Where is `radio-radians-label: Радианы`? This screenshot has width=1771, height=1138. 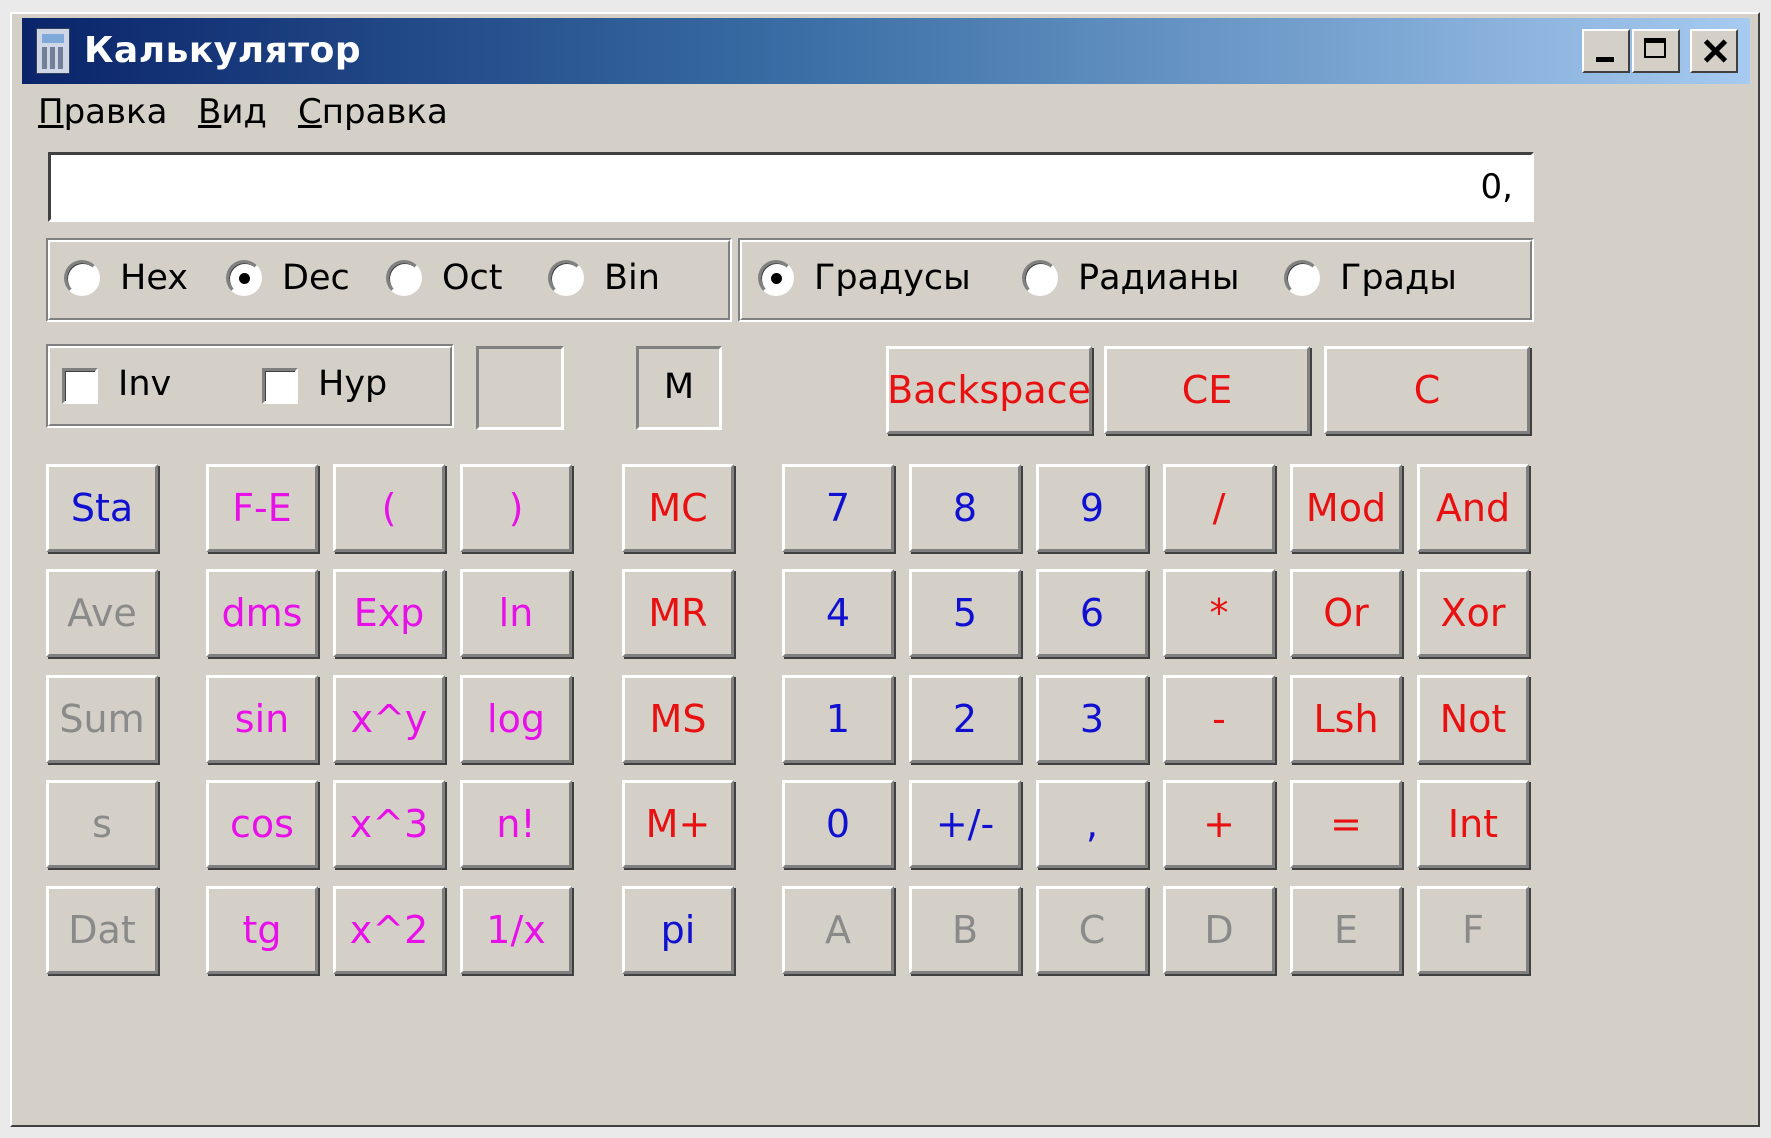 radio-radians-label: Радианы is located at coordinates (1159, 278).